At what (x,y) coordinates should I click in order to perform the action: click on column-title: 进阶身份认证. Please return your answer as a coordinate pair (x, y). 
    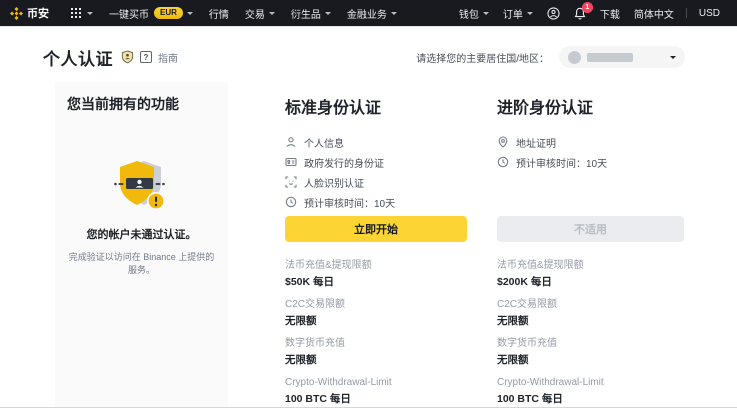
    Looking at the image, I should click on (545, 108).